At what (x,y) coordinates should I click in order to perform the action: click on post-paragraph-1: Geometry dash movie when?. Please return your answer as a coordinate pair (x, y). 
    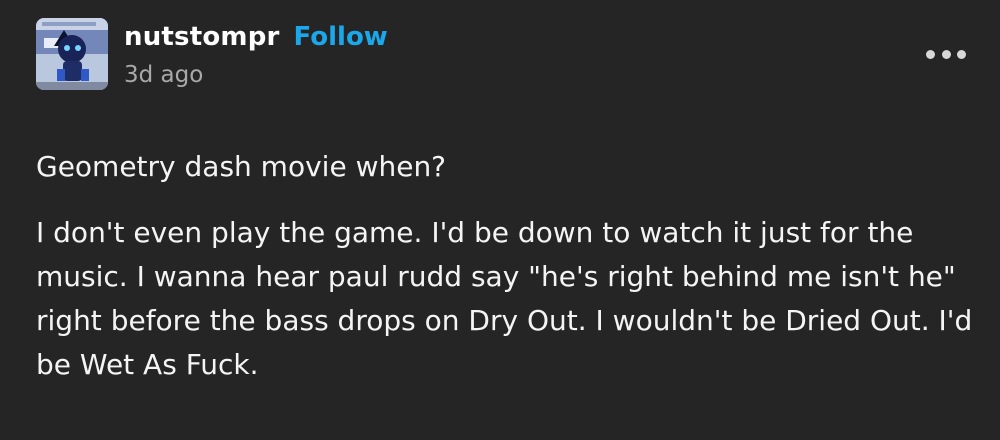
    Looking at the image, I should click on (241, 166).